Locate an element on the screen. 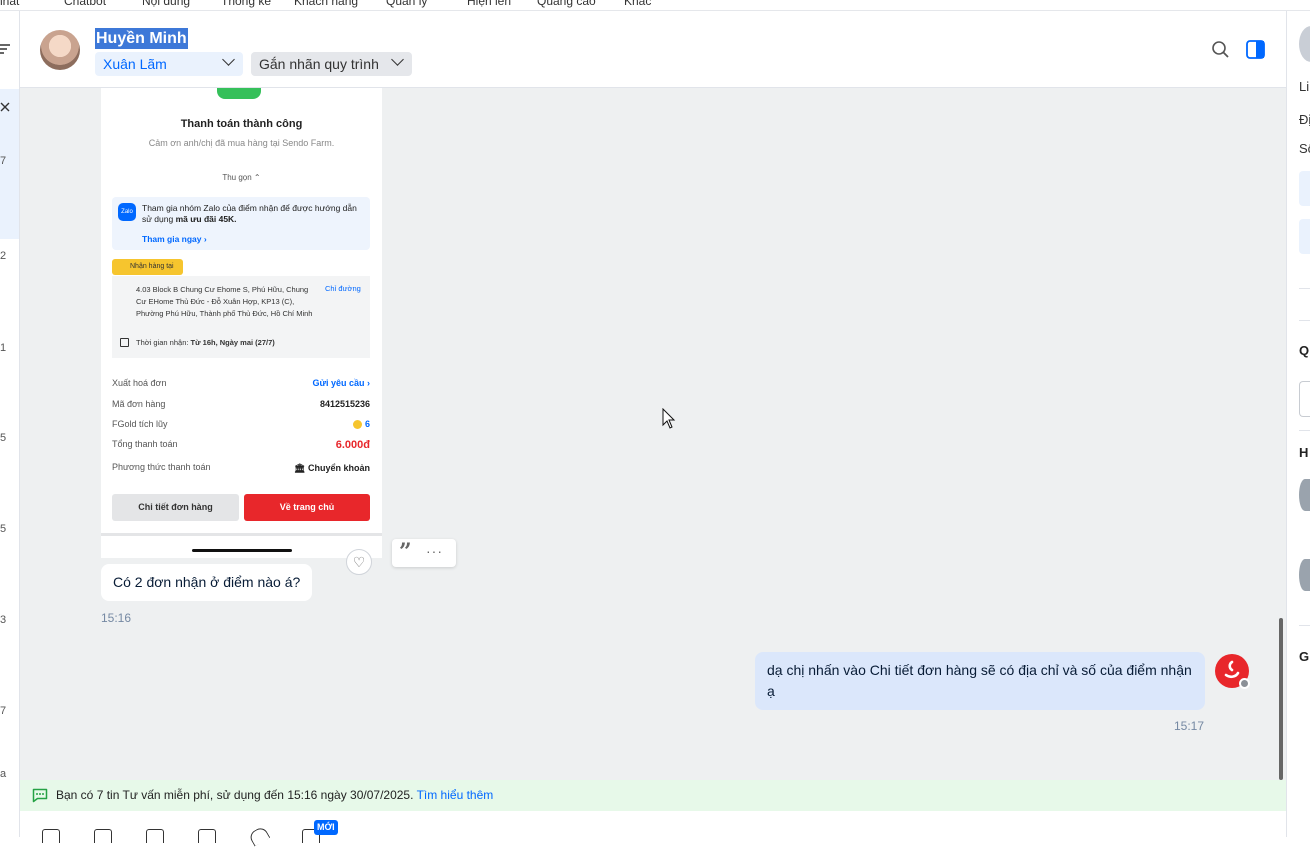 The width and height of the screenshot is (1310, 847). sidebar-toggle-icon is located at coordinates (1256, 50).